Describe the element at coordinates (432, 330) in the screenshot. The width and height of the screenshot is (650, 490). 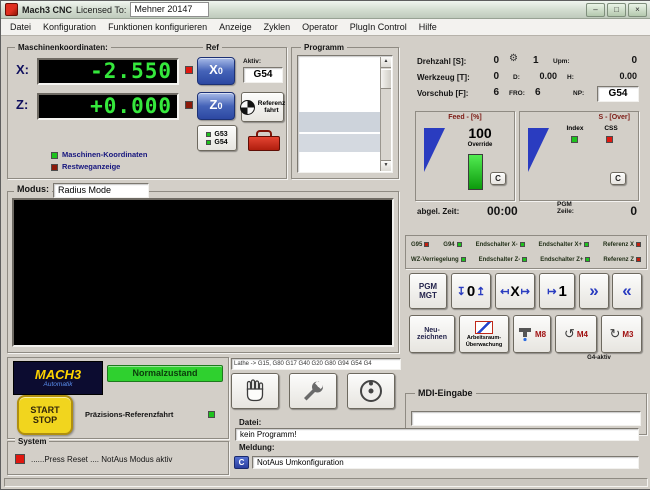
I see `redraw-line1: Neu-` at that location.